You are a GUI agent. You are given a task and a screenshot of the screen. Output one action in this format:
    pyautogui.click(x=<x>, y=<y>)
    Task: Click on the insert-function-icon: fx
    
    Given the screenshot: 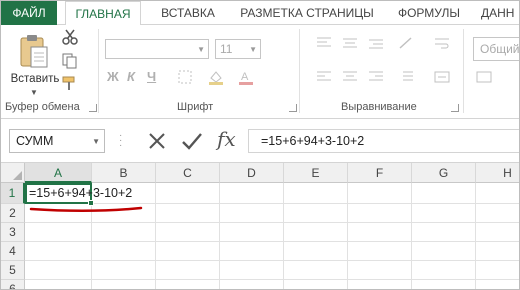 What is the action you would take?
    pyautogui.click(x=226, y=139)
    